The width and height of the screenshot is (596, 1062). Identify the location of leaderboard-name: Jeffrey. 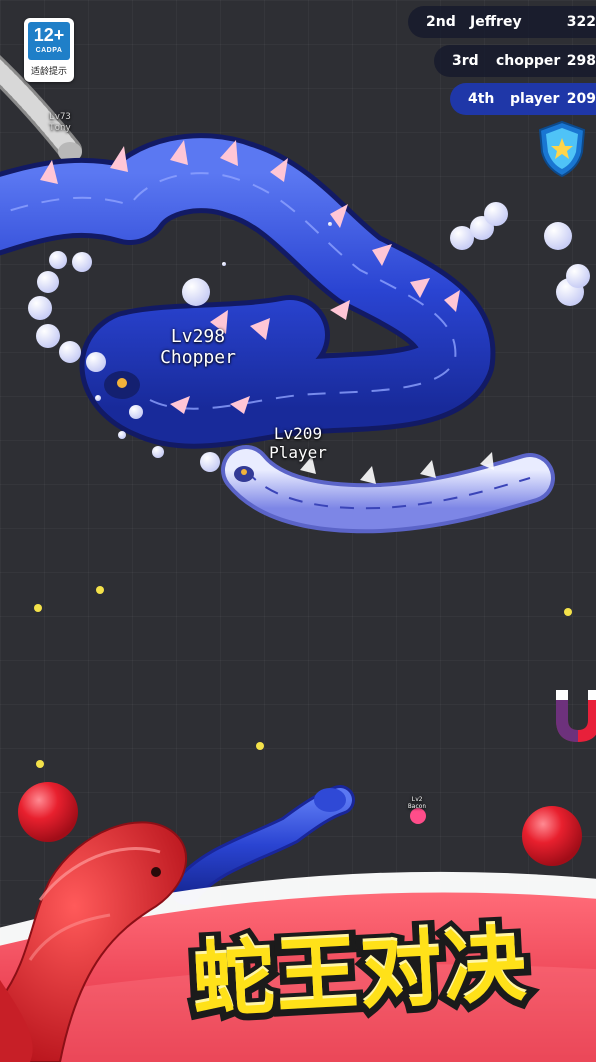
(496, 22).